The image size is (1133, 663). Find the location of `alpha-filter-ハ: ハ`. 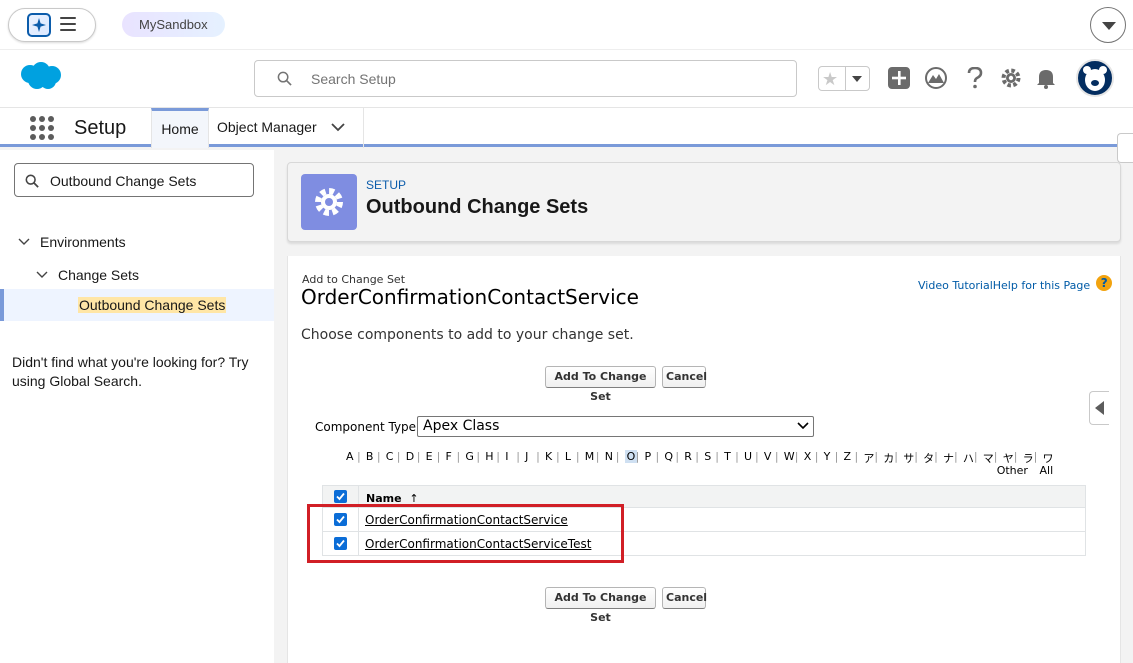

alpha-filter-ハ: ハ is located at coordinates (968, 458).